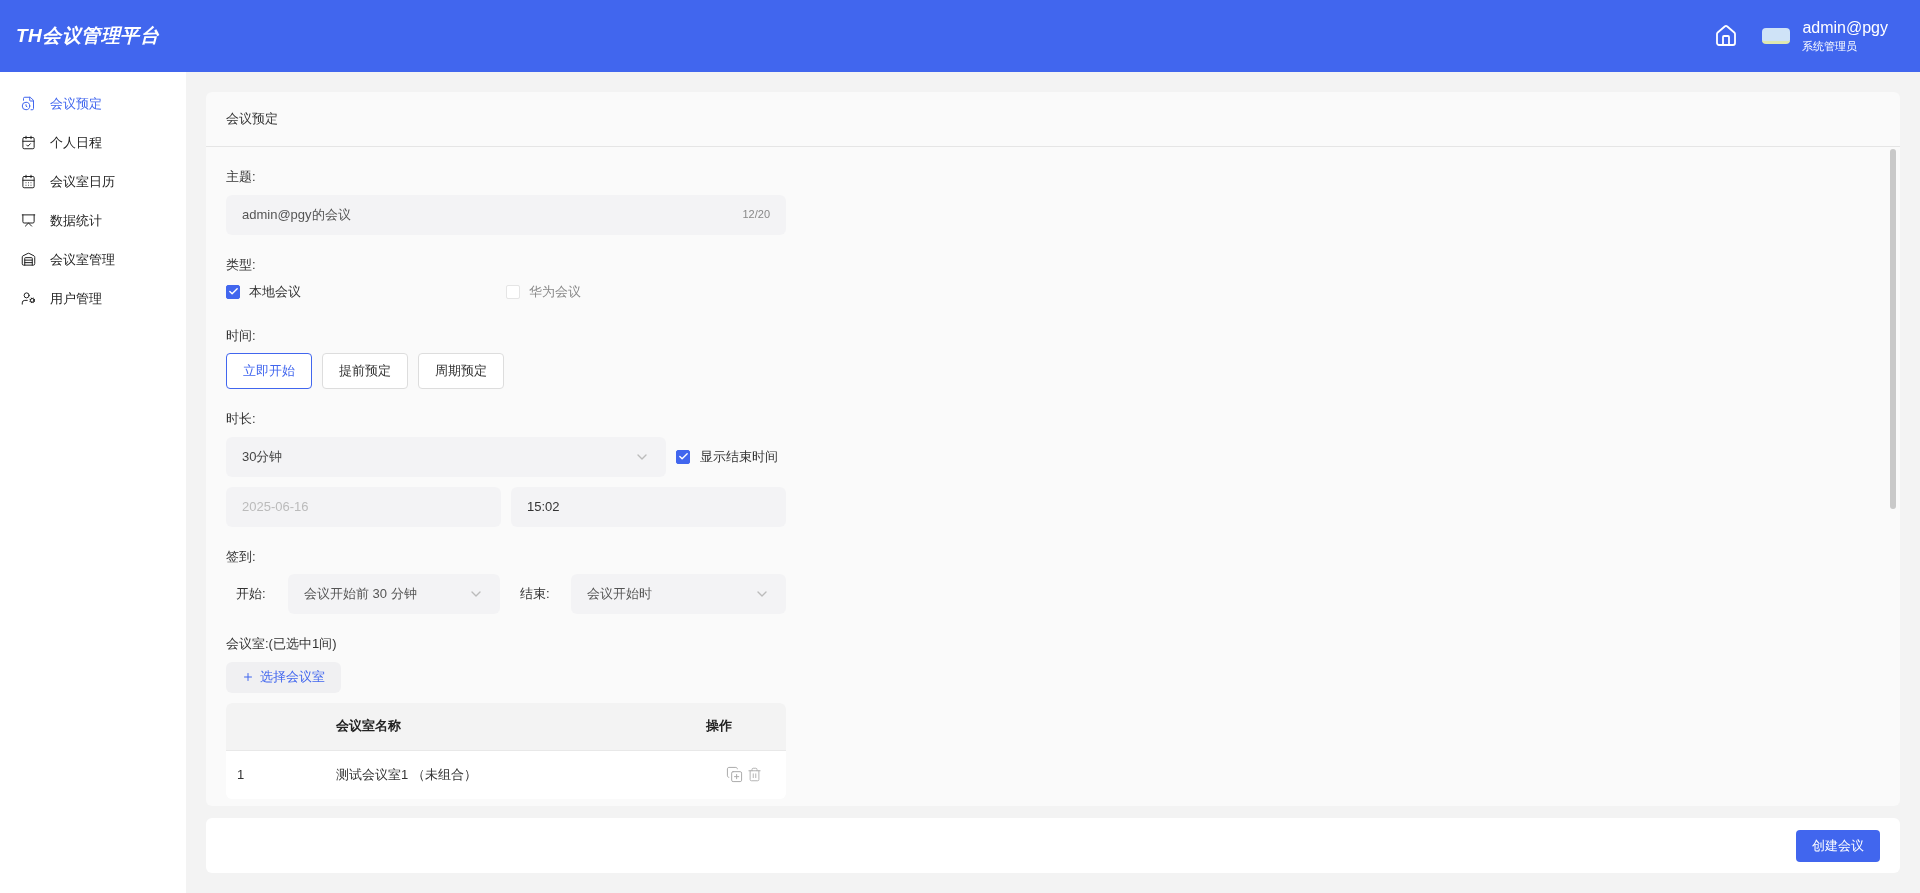 This screenshot has height=893, width=1920. I want to click on table-cell-text: 1, so click(241, 774).